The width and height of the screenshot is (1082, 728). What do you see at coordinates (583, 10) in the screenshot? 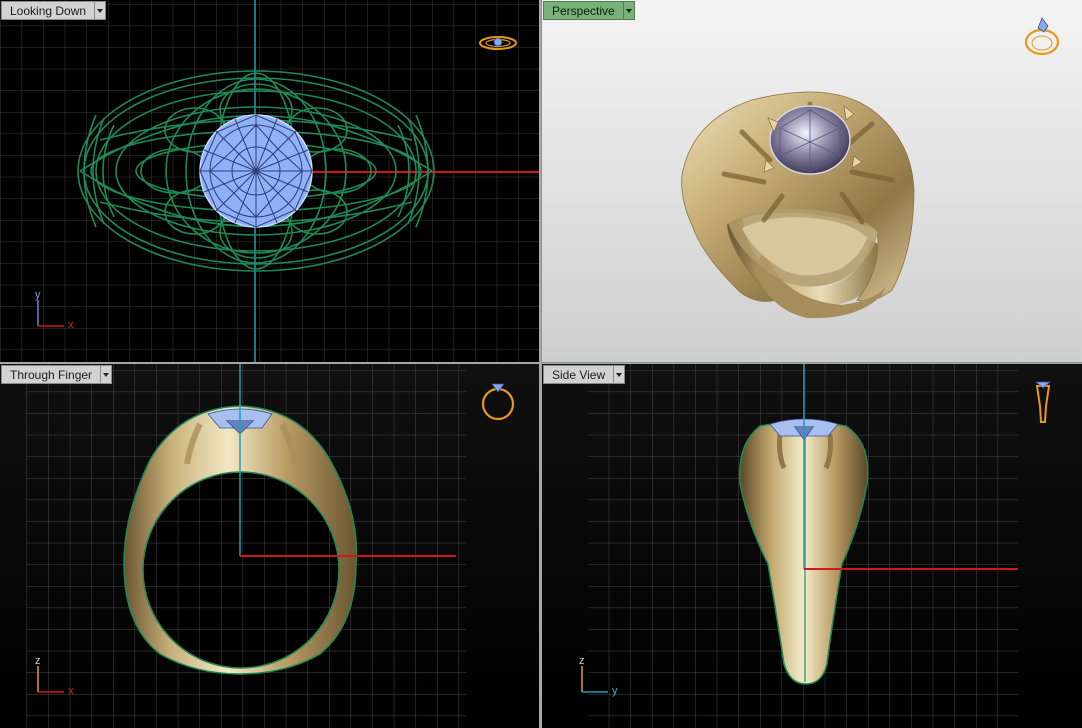
I see `viewport-name: Perspective` at bounding box center [583, 10].